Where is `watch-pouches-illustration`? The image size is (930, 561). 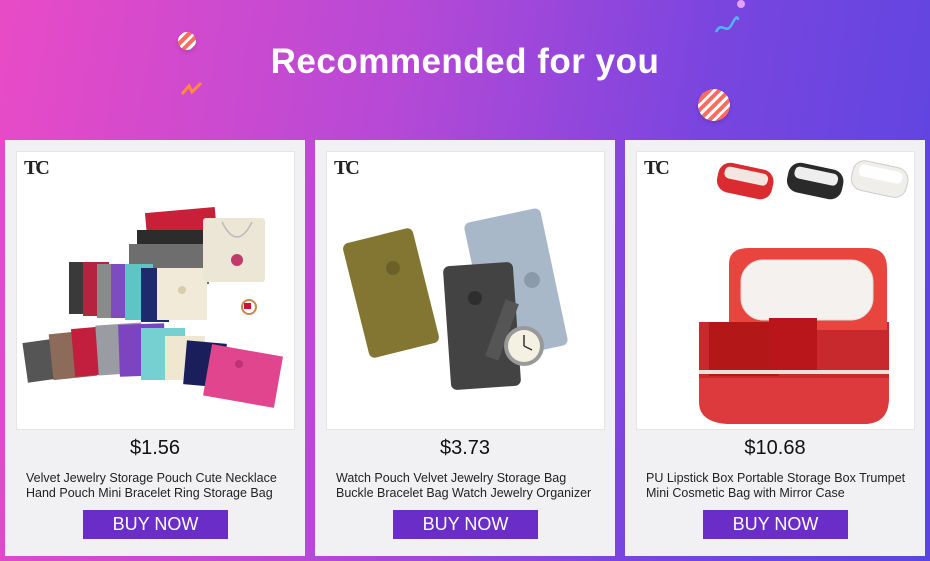
watch-pouches-illustration is located at coordinates (455, 299).